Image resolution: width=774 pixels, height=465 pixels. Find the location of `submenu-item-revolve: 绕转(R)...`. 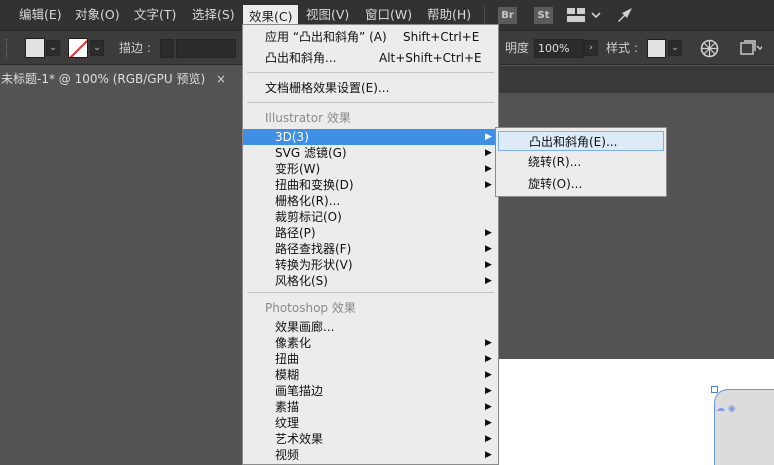

submenu-item-revolve: 绕转(R)... is located at coordinates (581, 162).